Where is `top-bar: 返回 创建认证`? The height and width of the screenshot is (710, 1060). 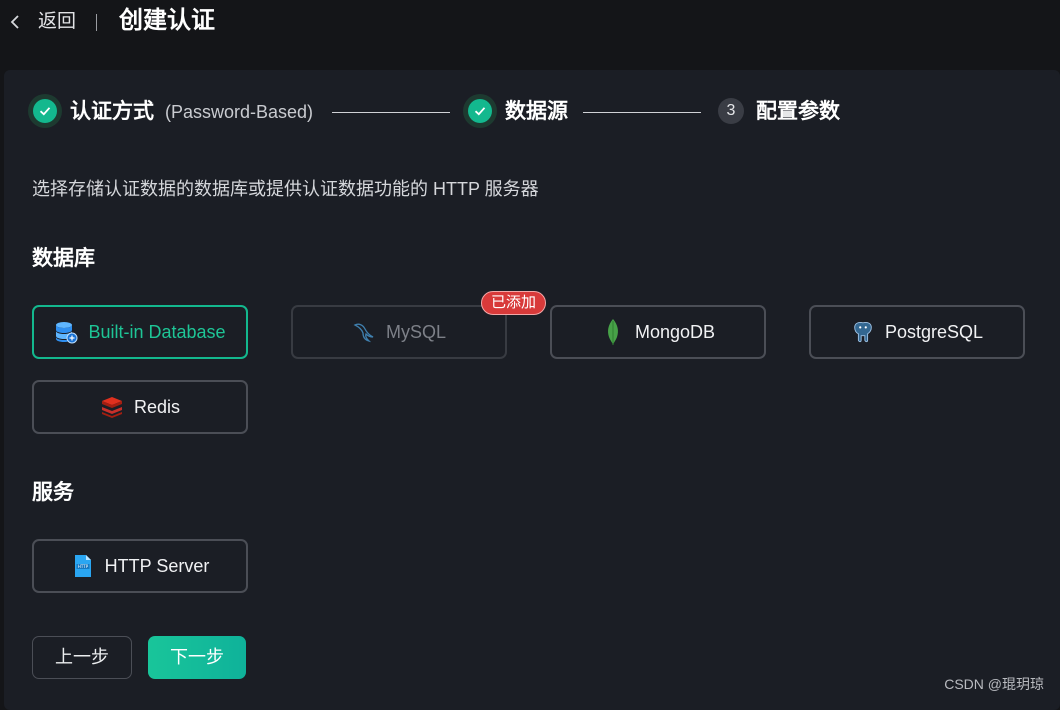
top-bar: 返回 创建认证 is located at coordinates (530, 35).